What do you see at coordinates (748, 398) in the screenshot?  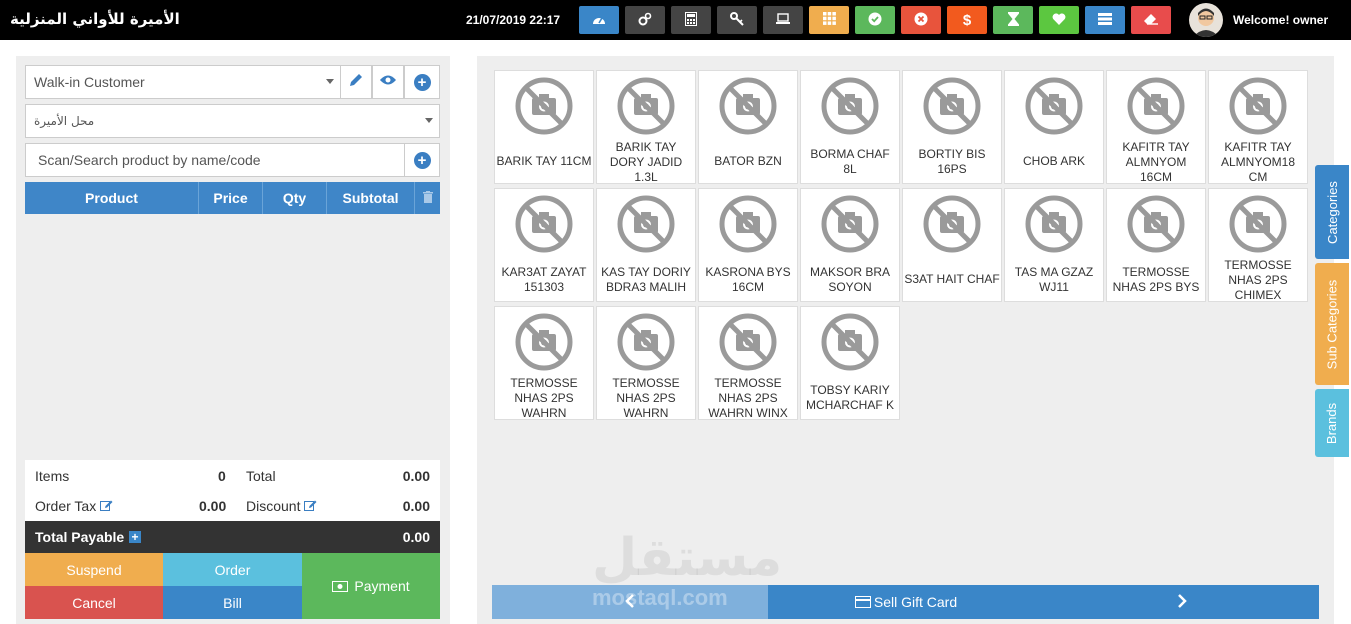 I see `product-name: TERMOSSE NHAS 2PS WAHRN WINX` at bounding box center [748, 398].